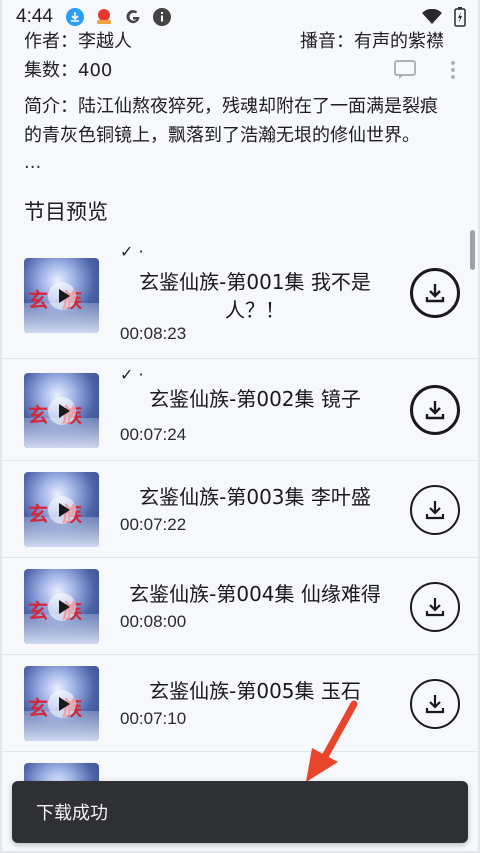 The image size is (480, 853). What do you see at coordinates (241, 703) in the screenshot?
I see `list-item: 玄族 玄鉴仙族-第005集 玉石 00:07:10` at bounding box center [241, 703].